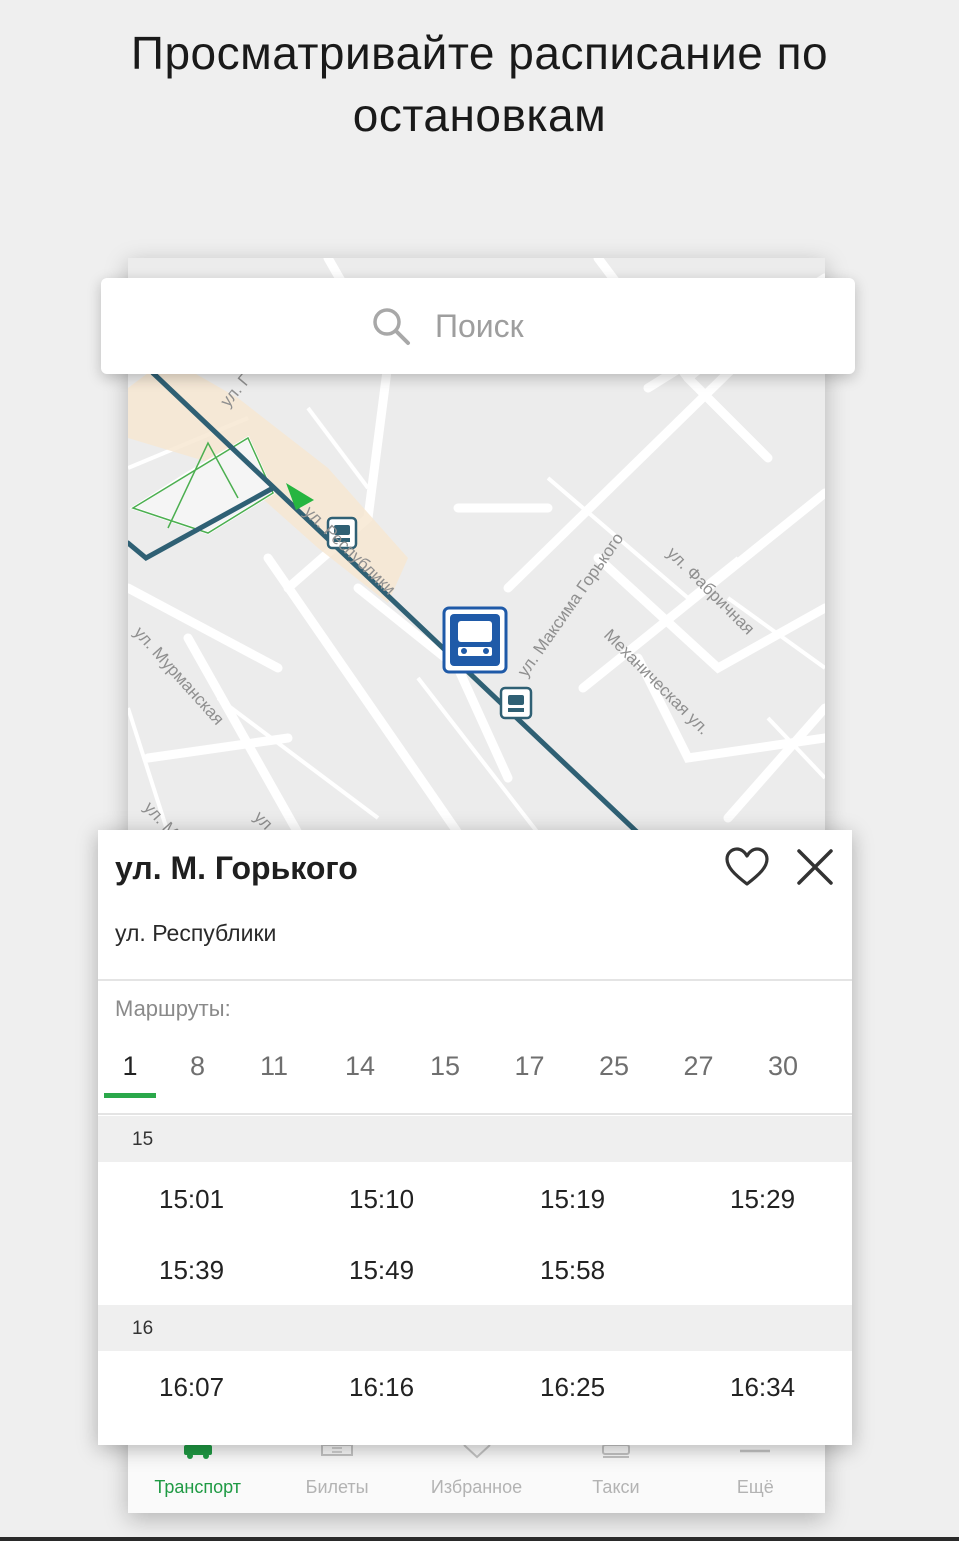 The width and height of the screenshot is (959, 1541). What do you see at coordinates (572, 1387) in the screenshot?
I see `time-cell: 16:25` at bounding box center [572, 1387].